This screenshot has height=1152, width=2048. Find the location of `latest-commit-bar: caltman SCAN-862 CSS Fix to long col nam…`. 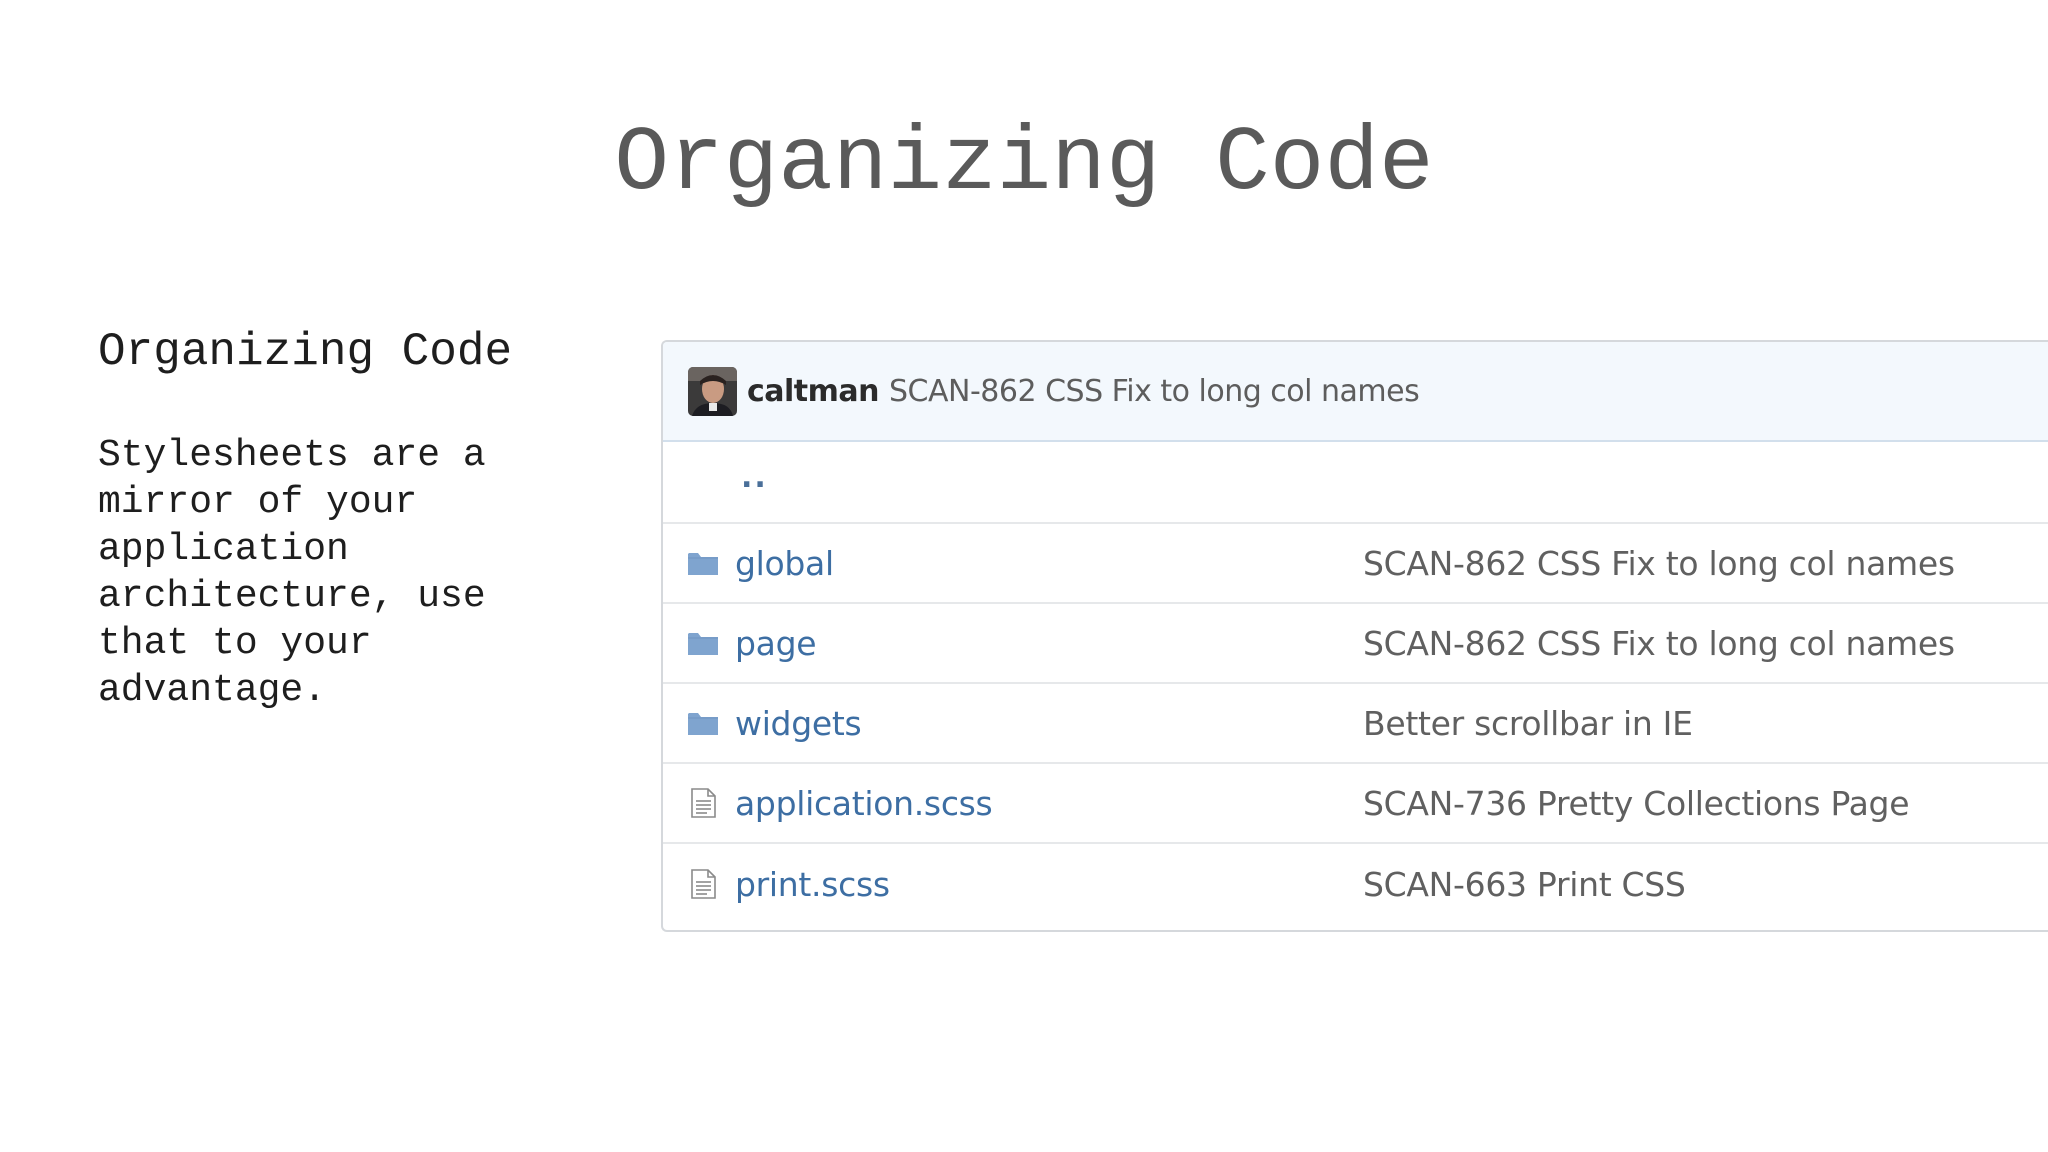

latest-commit-bar: caltman SCAN-862 CSS Fix to long col nam… is located at coordinates (1355, 392).